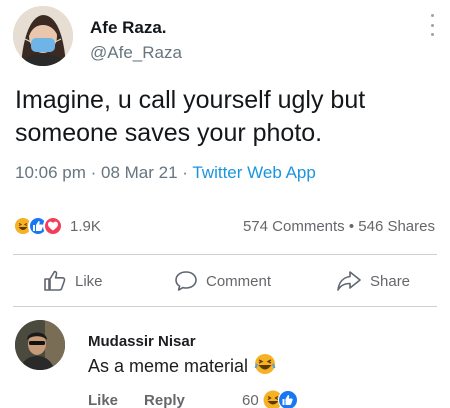 The width and height of the screenshot is (450, 408). Describe the element at coordinates (128, 28) in the screenshot. I see `author-name: Afe Raza.` at that location.